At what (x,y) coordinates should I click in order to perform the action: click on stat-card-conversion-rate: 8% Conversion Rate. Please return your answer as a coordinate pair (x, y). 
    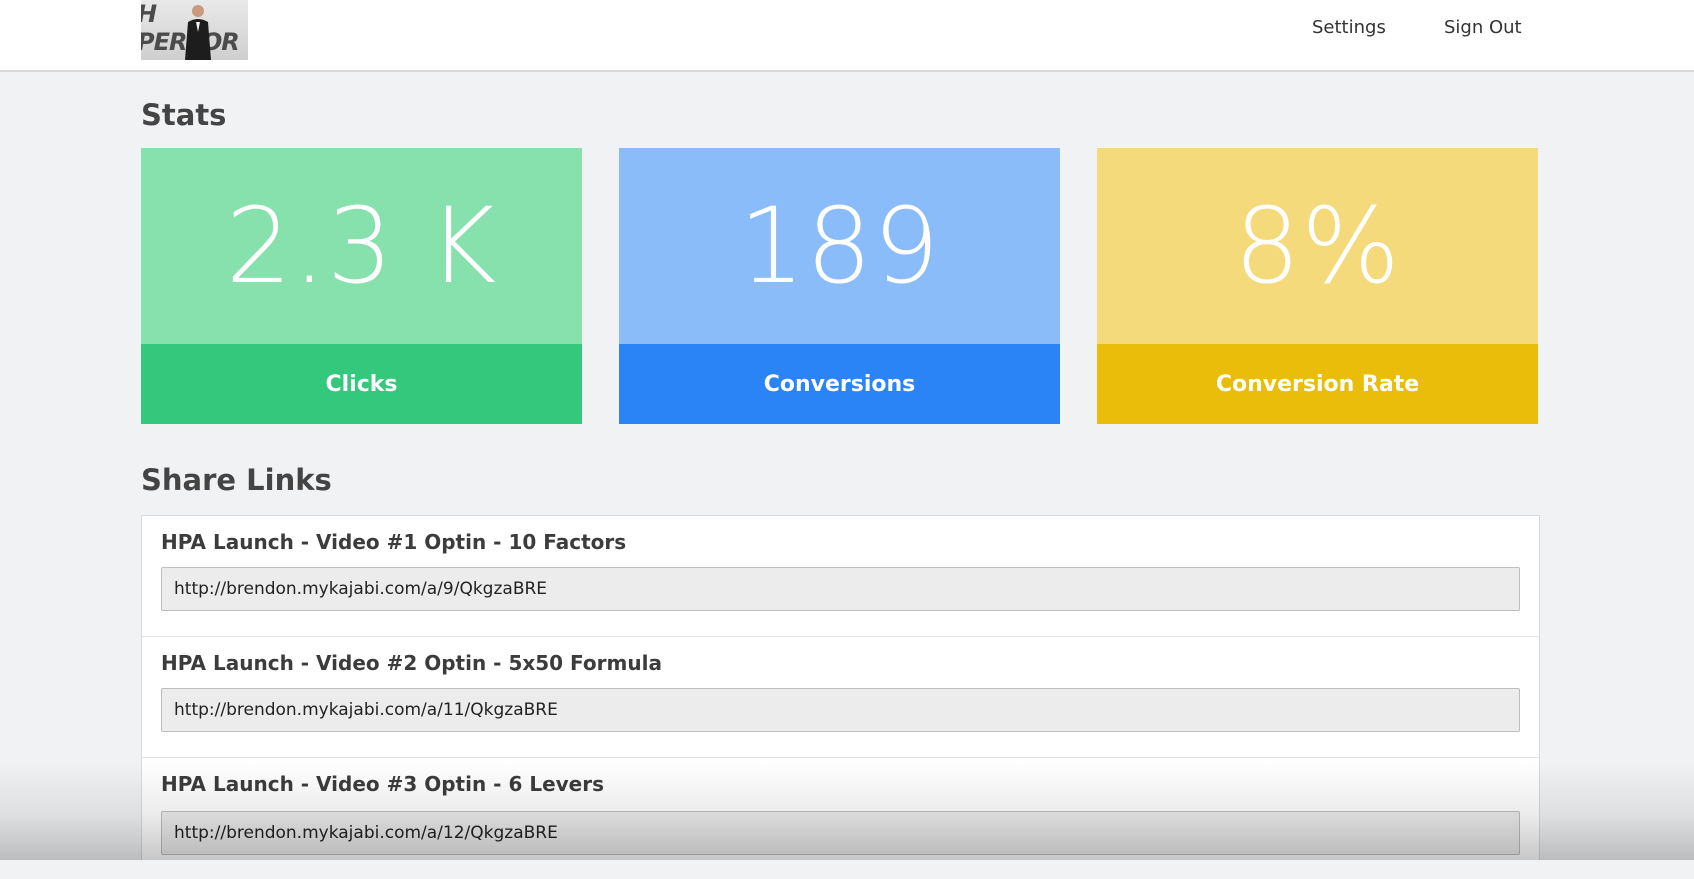
    Looking at the image, I should click on (1317, 286).